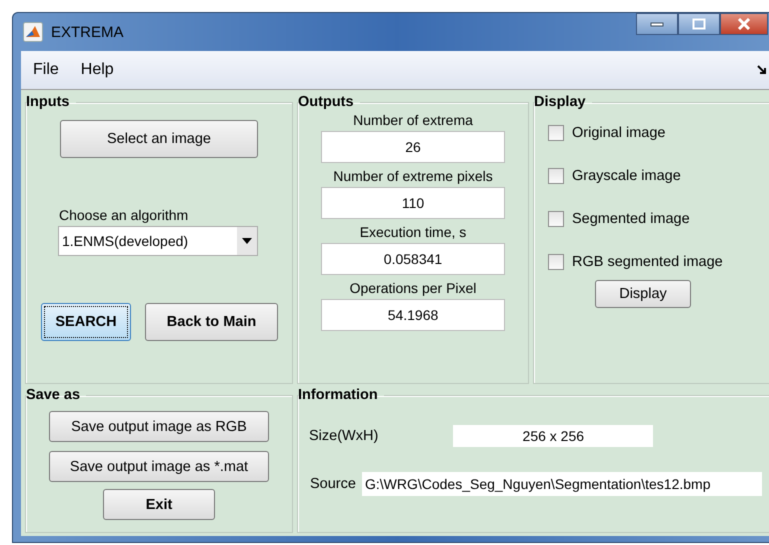 This screenshot has height=545, width=769. I want to click on minimize-icon, so click(657, 24).